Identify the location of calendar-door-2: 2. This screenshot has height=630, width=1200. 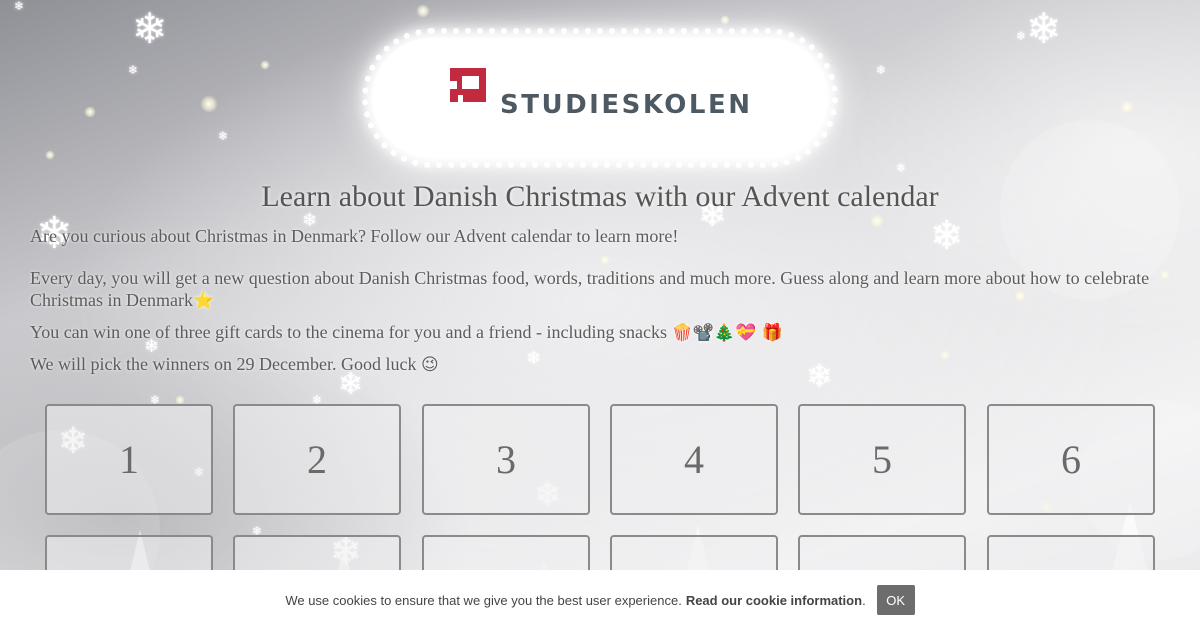
(317, 459).